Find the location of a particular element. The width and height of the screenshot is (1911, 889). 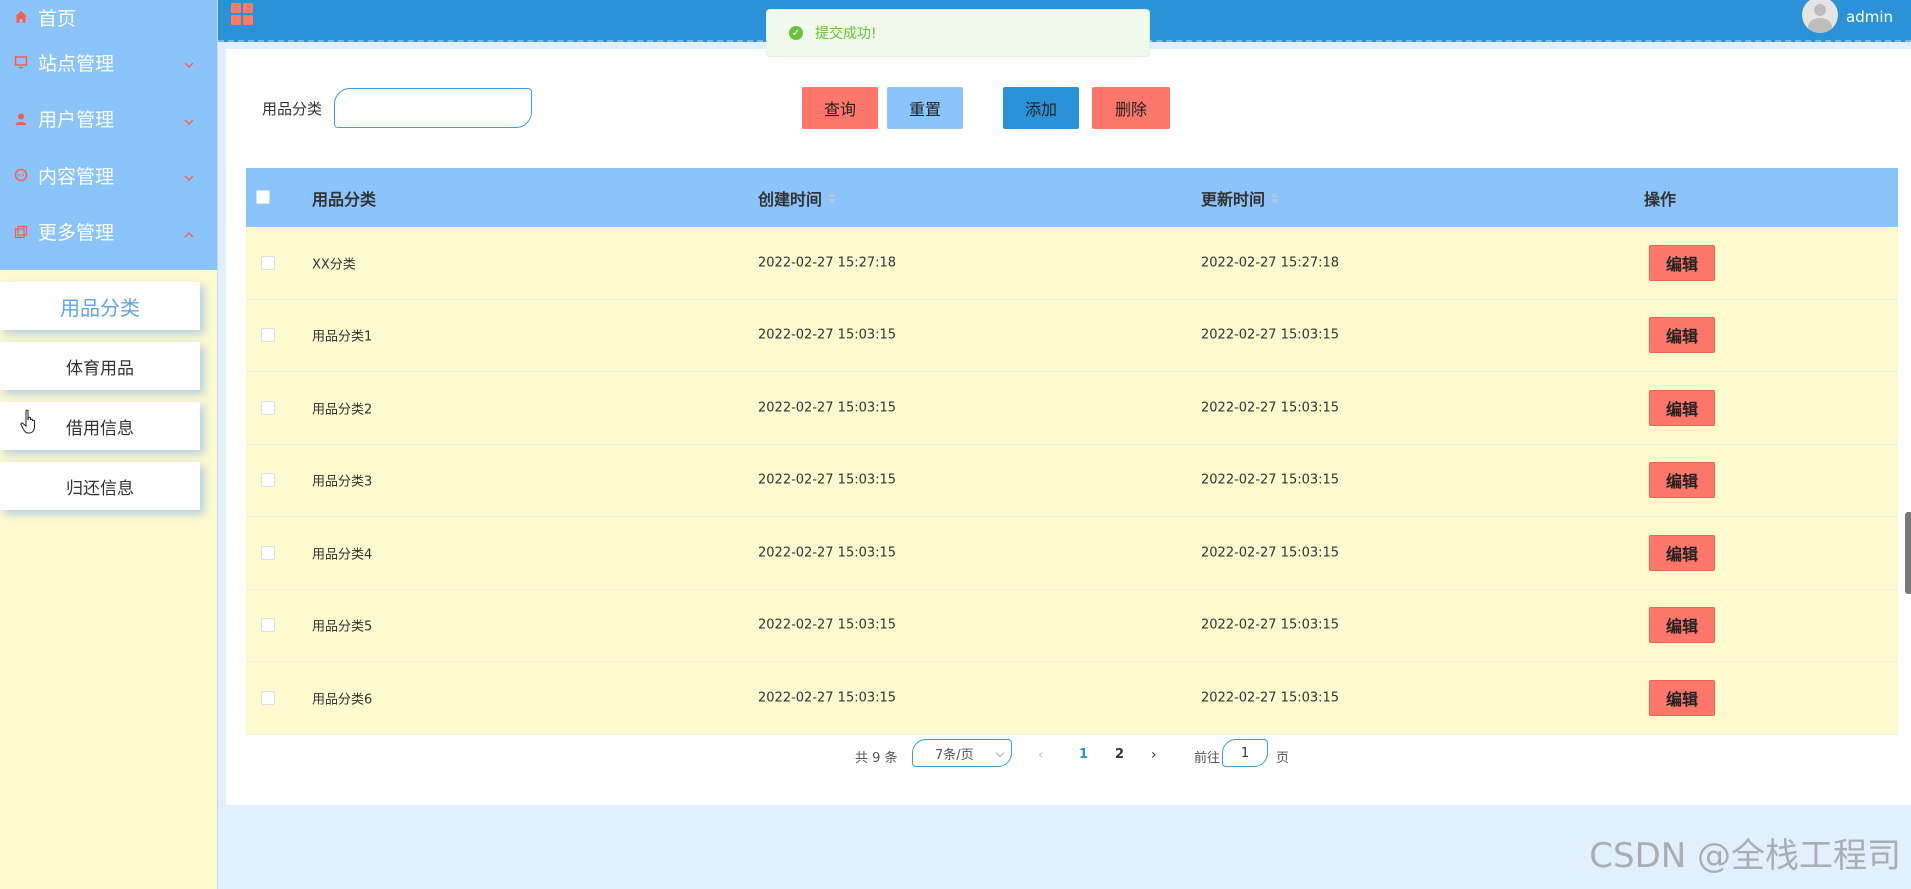

watermark: CSDN @全栈工程司 is located at coordinates (1745, 856).